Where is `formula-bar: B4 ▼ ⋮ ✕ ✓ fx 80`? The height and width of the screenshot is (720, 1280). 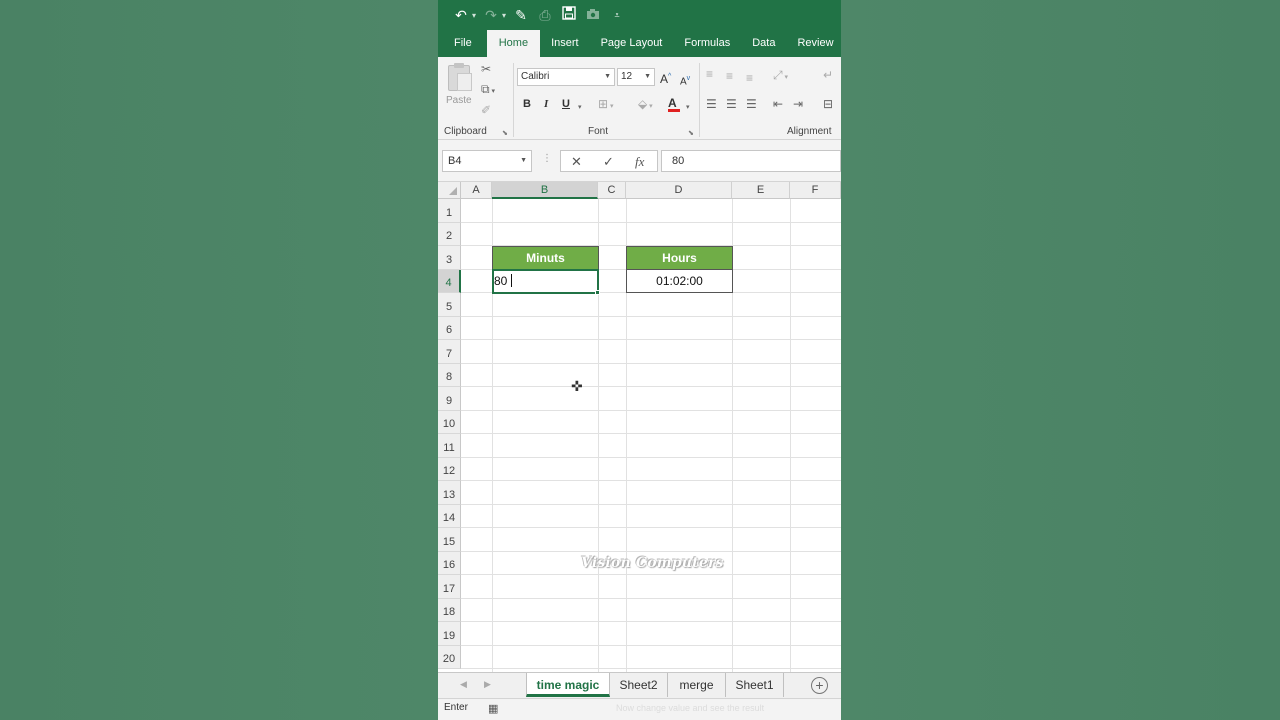 formula-bar: B4 ▼ ⋮ ✕ ✓ fx 80 is located at coordinates (639, 161).